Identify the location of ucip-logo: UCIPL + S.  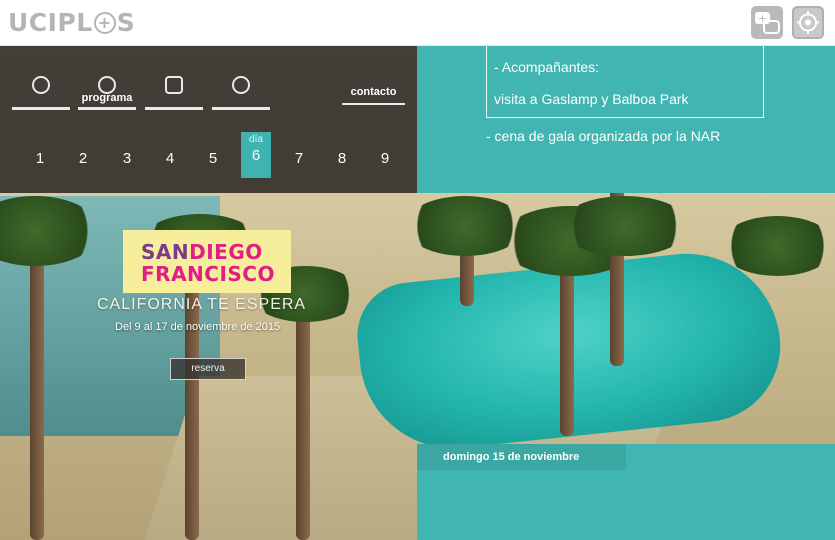
(71, 22).